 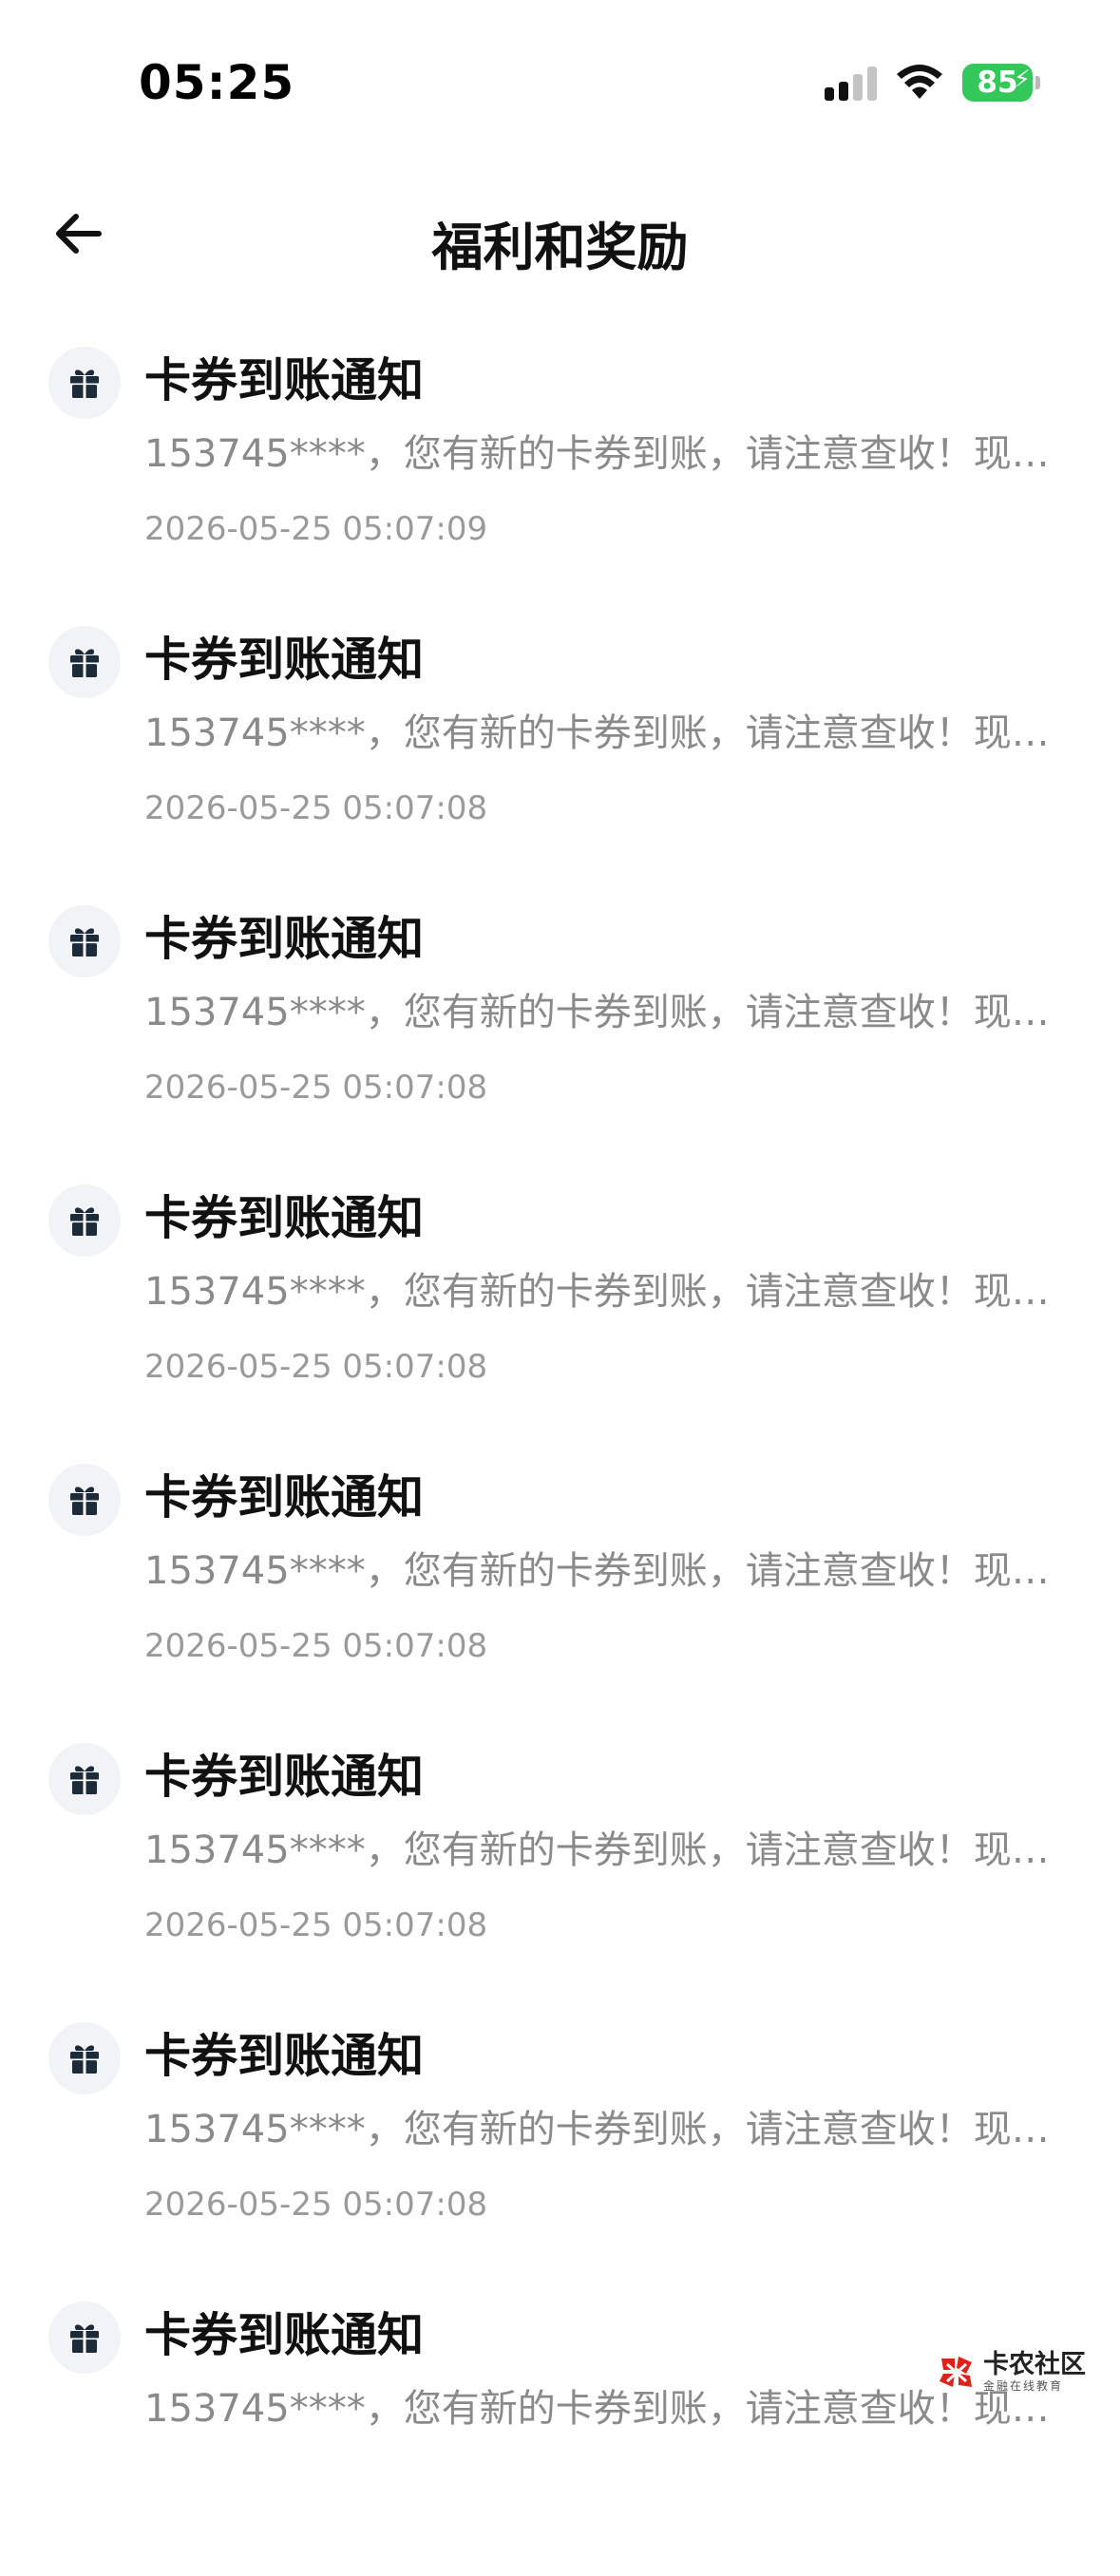 I want to click on battery-level: 85, so click(x=997, y=83).